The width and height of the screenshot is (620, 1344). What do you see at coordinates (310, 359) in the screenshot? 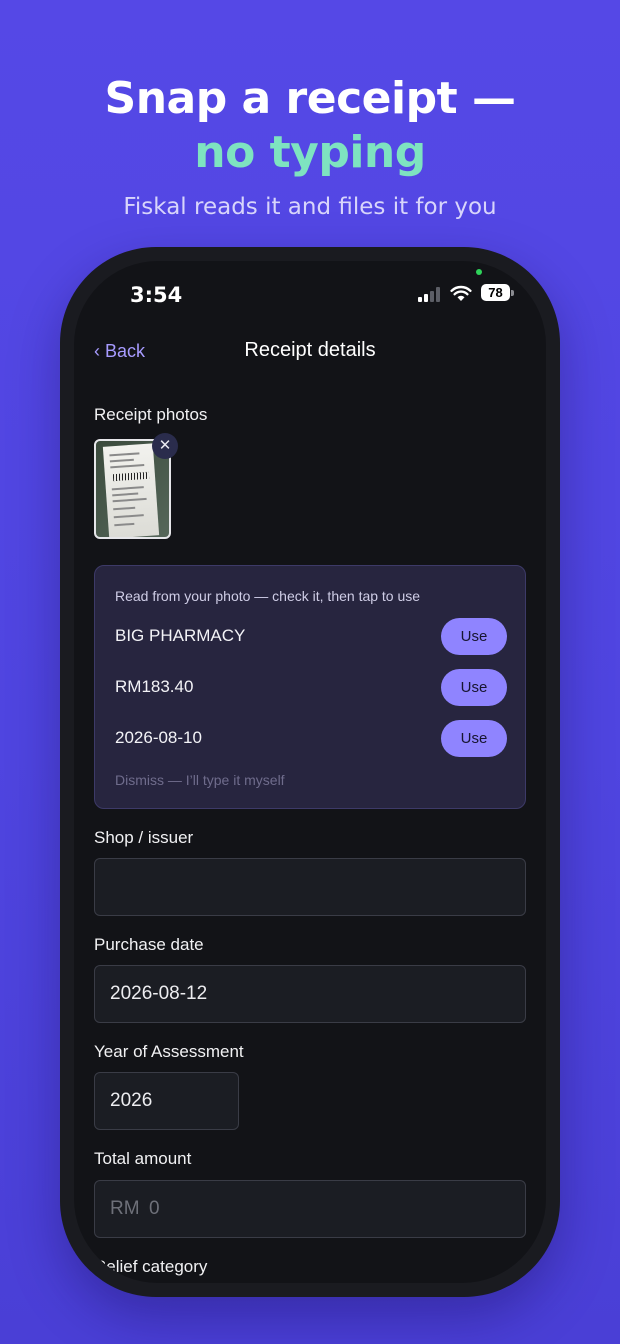
I see `nav-bar: Receipt details ‹ Back` at bounding box center [310, 359].